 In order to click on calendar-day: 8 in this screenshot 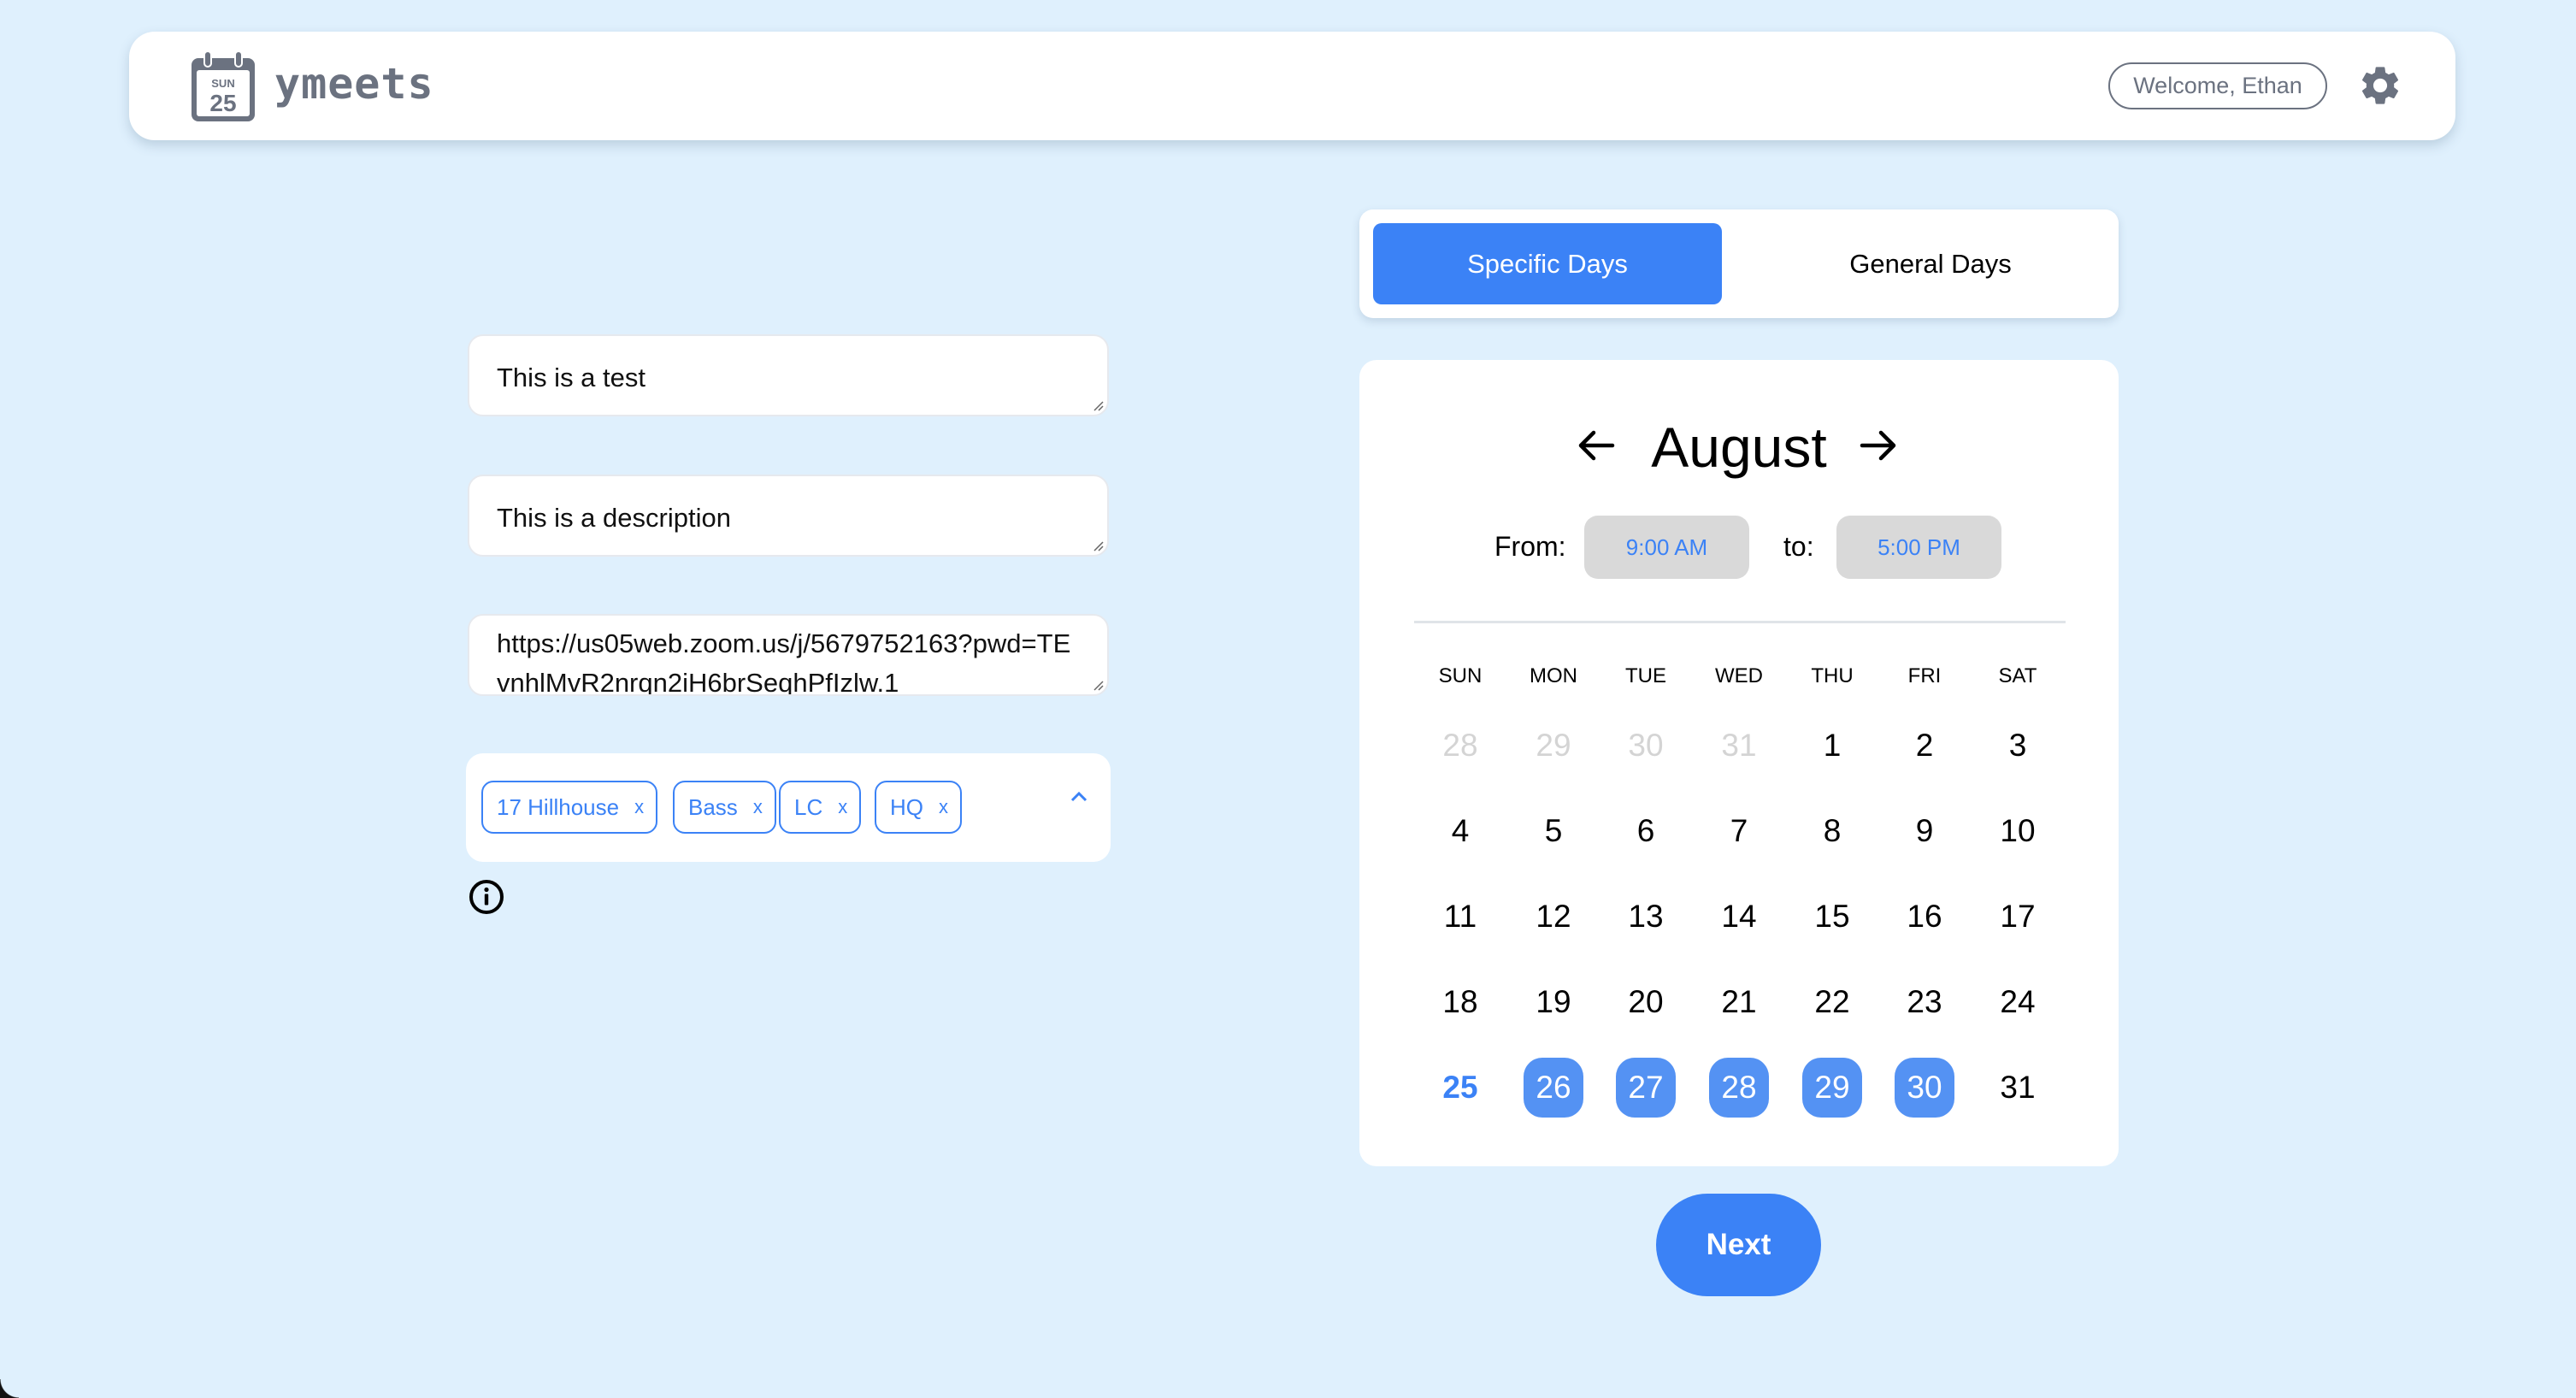, I will do `click(1832, 831)`.